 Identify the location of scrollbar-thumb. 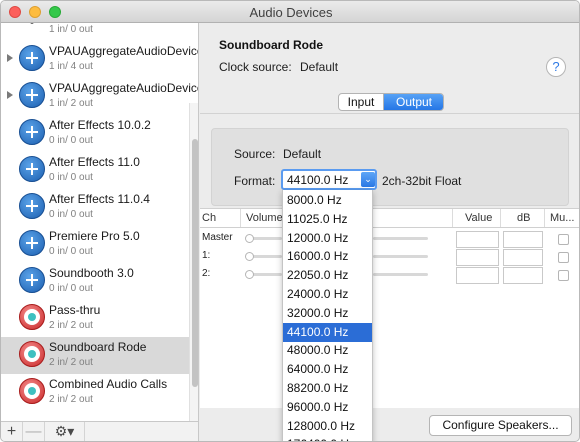
(195, 263).